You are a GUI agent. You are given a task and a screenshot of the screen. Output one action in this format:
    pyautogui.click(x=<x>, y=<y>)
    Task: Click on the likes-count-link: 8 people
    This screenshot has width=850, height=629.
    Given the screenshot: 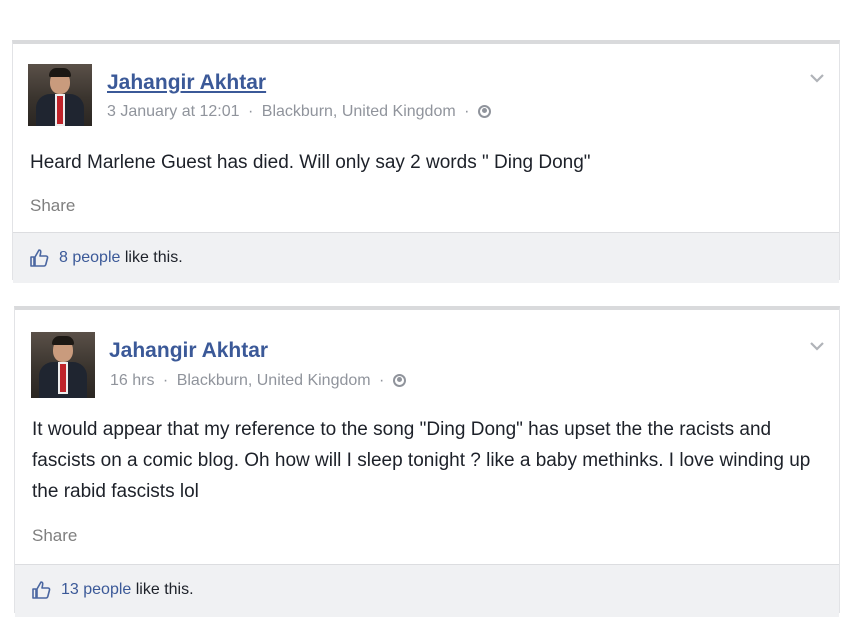 What is the action you would take?
    pyautogui.click(x=89, y=257)
    